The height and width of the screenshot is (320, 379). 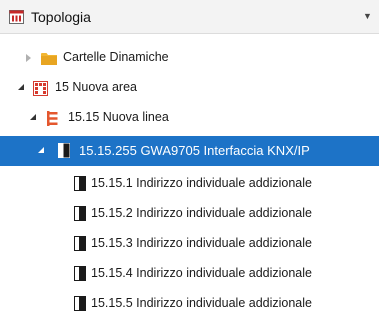 I want to click on panel-header: Topologia ▼, so click(x=189, y=17).